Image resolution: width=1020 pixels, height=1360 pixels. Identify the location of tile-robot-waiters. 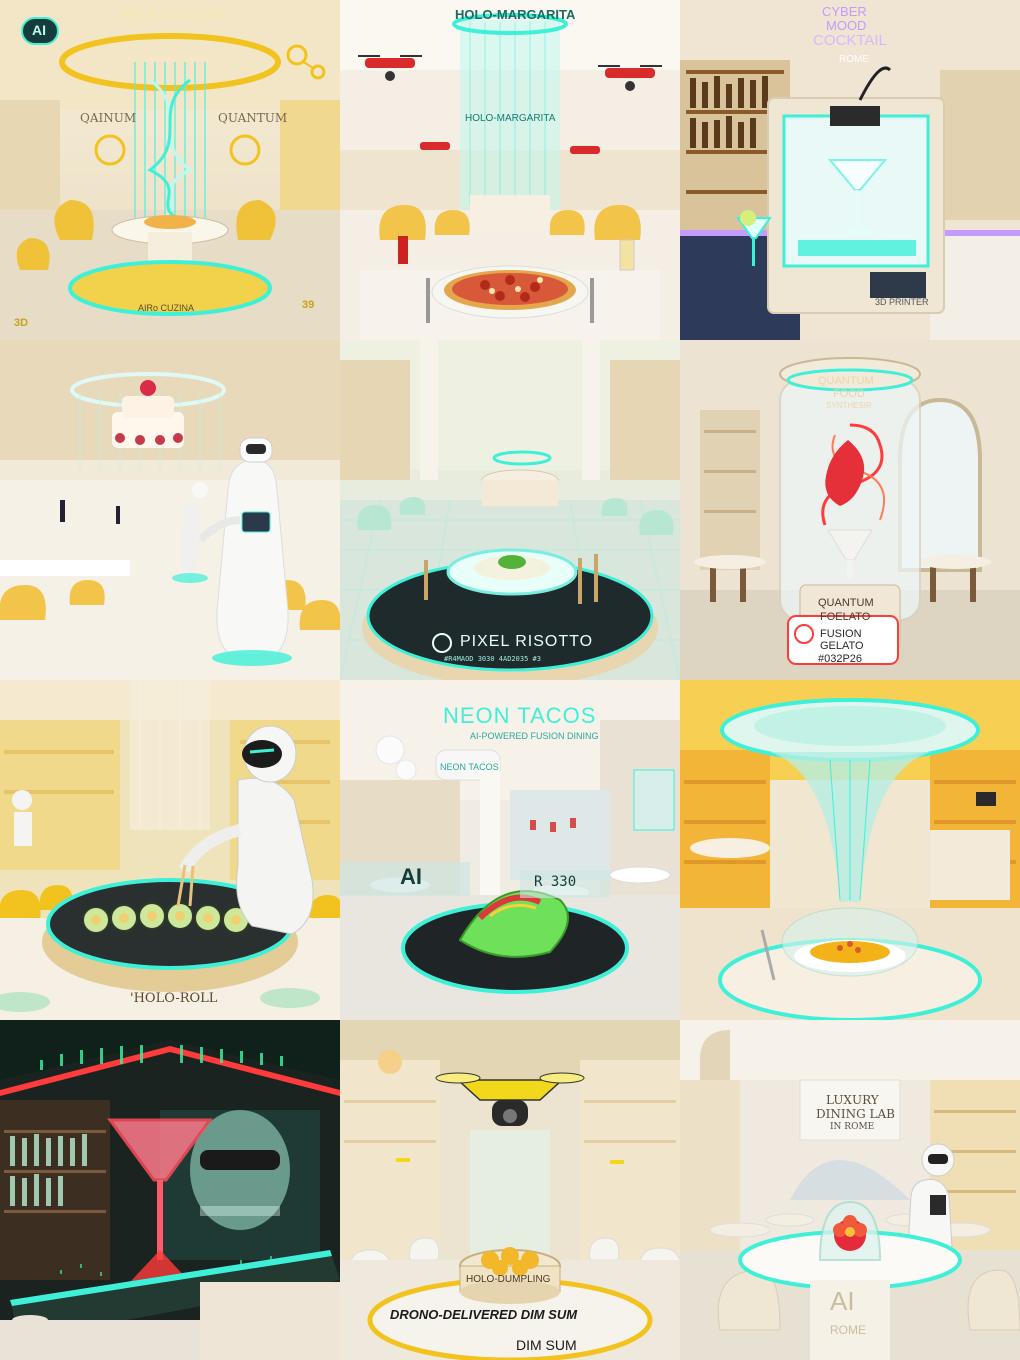
(170, 510).